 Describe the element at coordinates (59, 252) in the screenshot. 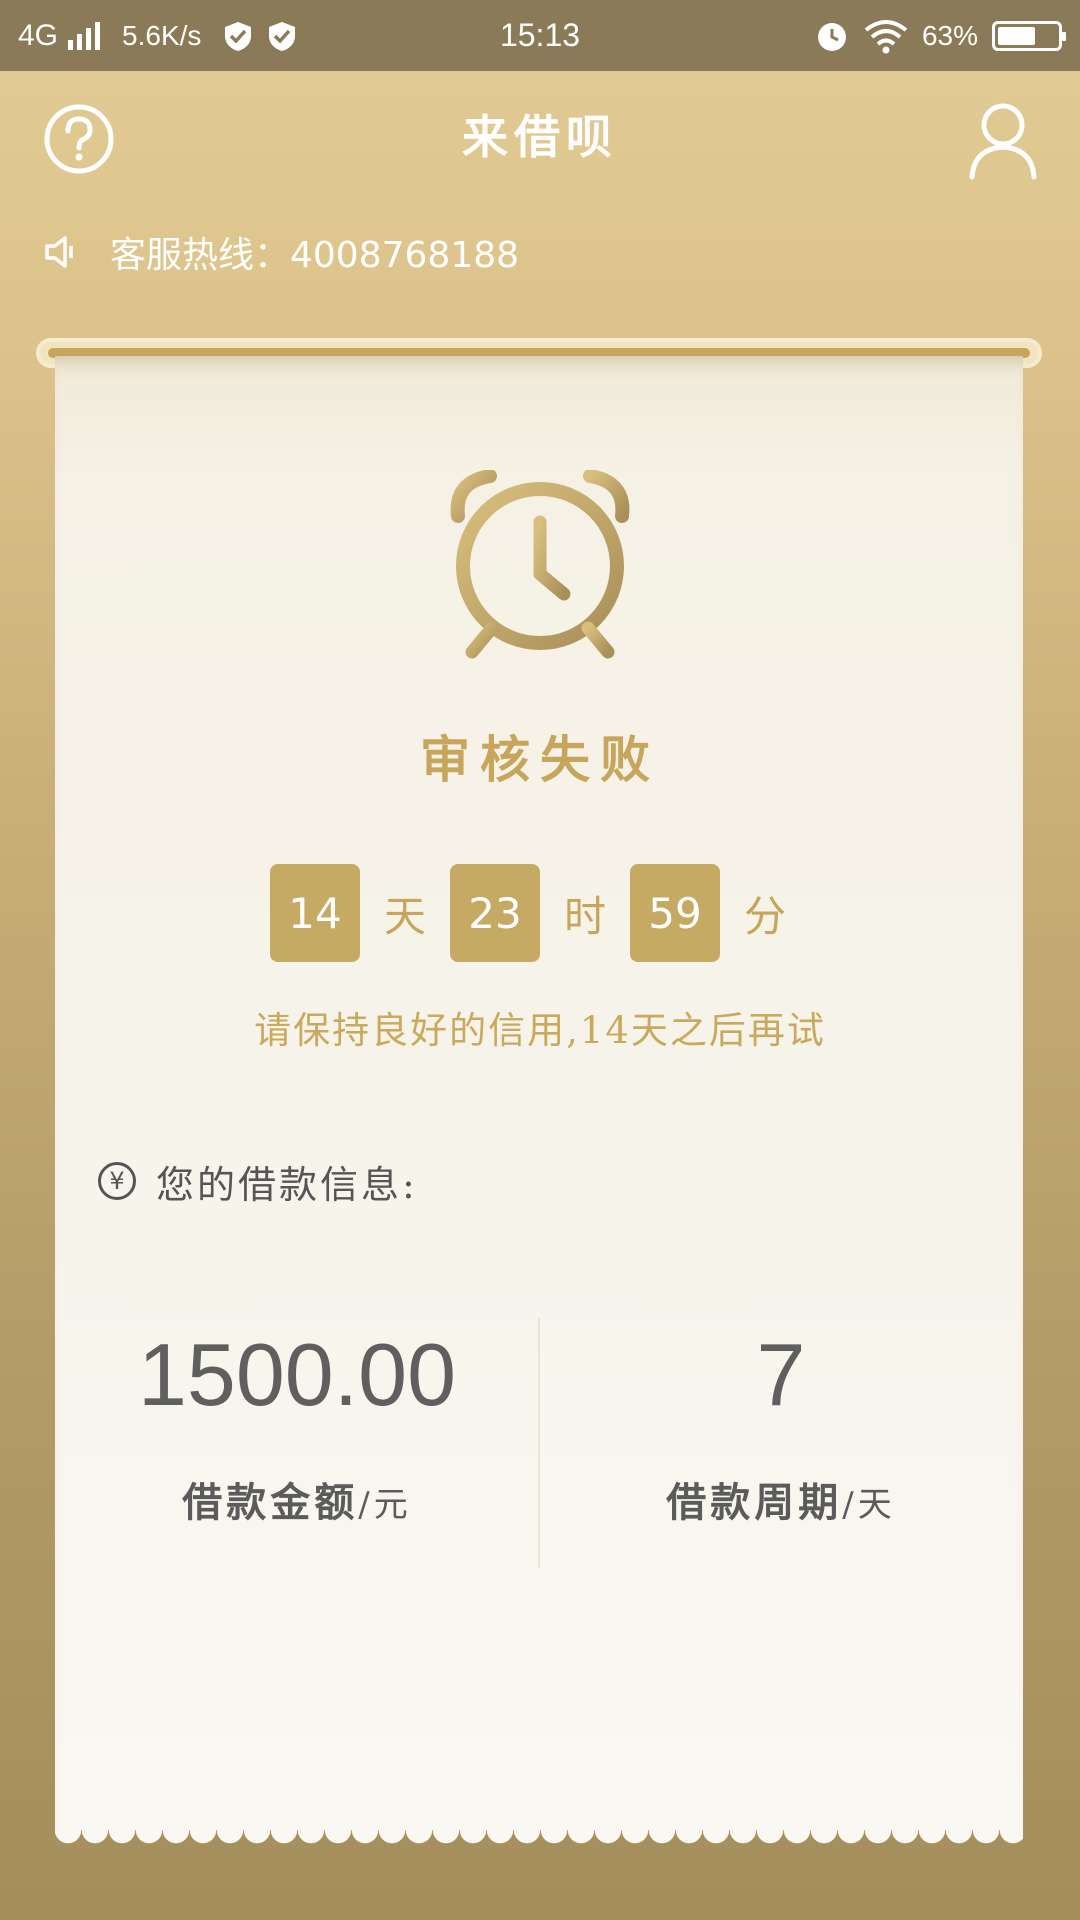

I see `speaker-icon` at that location.